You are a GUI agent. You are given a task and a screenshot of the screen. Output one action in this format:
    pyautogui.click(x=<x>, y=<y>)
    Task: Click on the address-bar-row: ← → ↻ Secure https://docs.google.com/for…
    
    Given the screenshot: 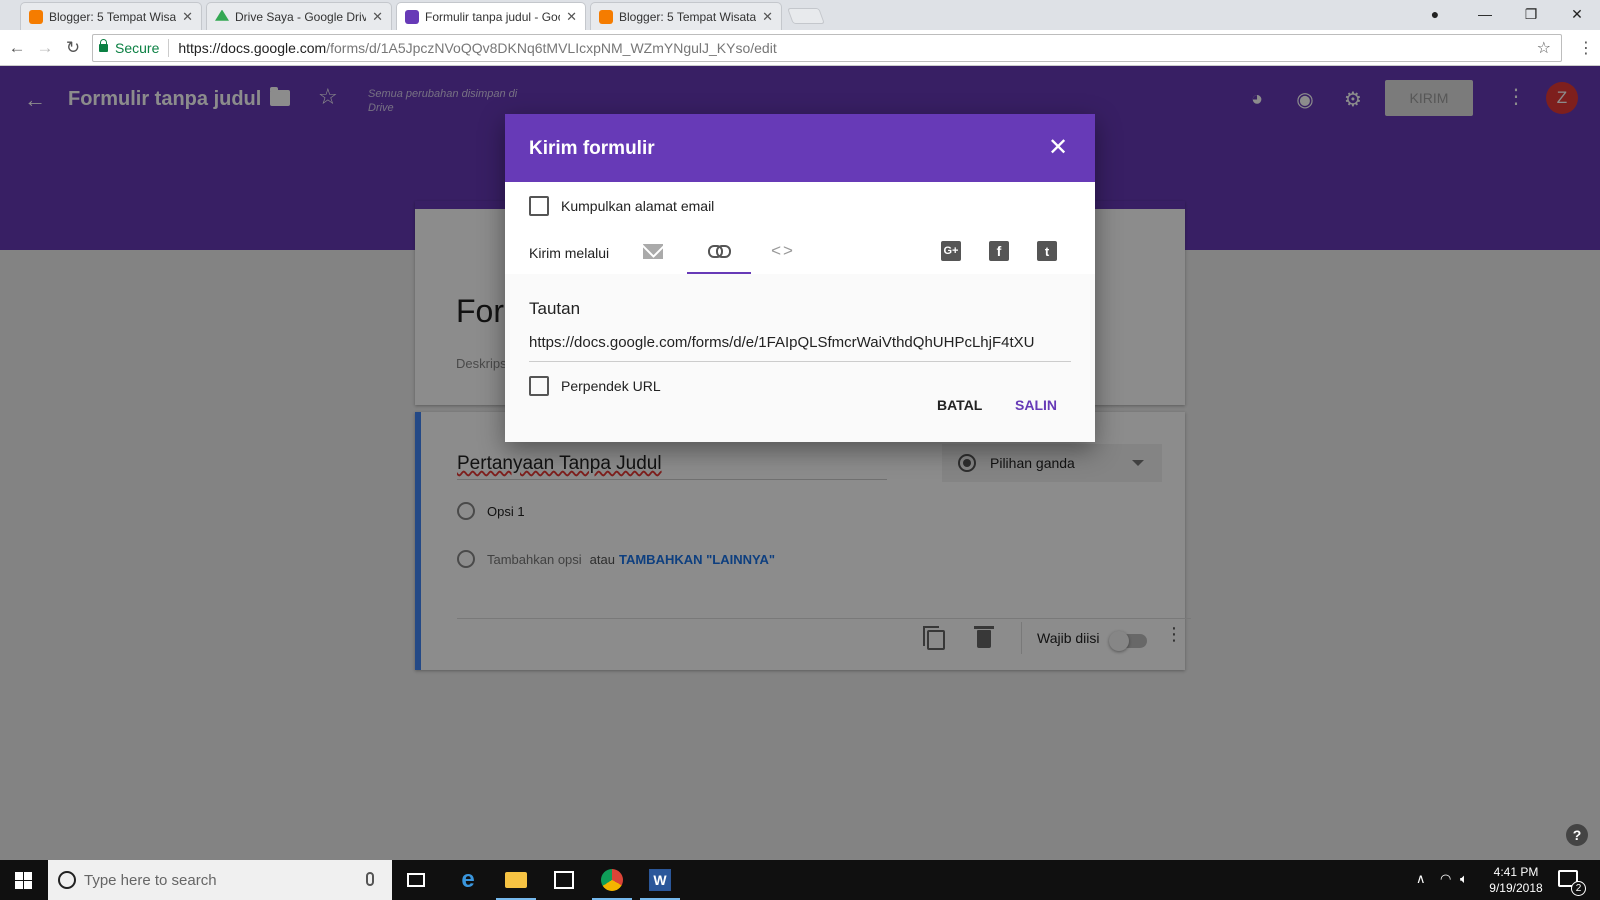 What is the action you would take?
    pyautogui.click(x=800, y=48)
    